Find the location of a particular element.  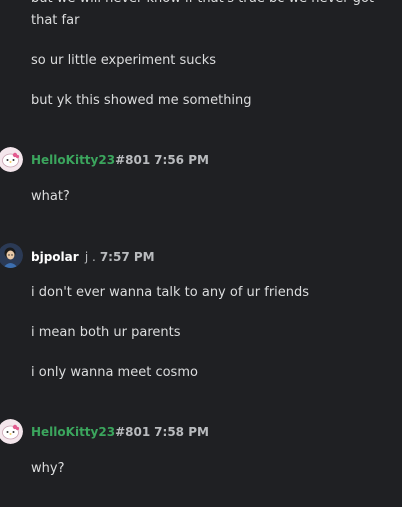

message-header: bjpolar j . 7:57 PM is located at coordinates (93, 257).